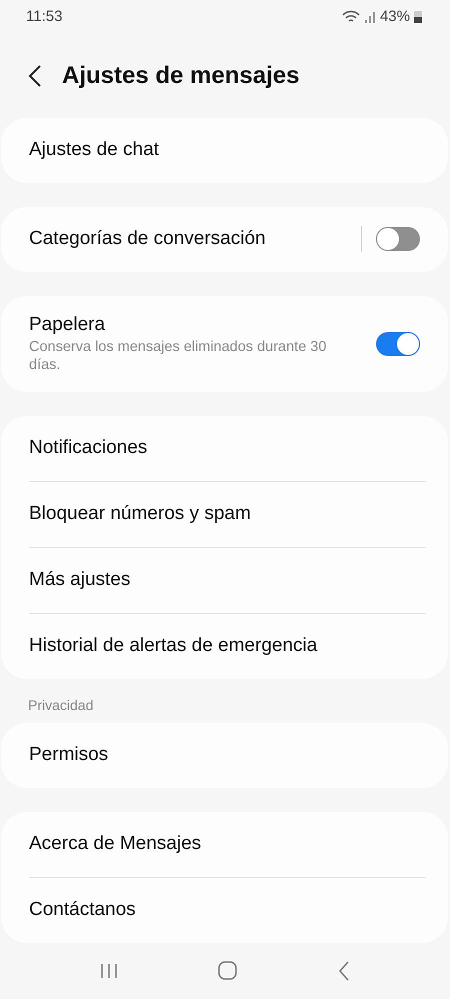 The image size is (450, 999). What do you see at coordinates (224, 755) in the screenshot?
I see `setting-label: Permisos` at bounding box center [224, 755].